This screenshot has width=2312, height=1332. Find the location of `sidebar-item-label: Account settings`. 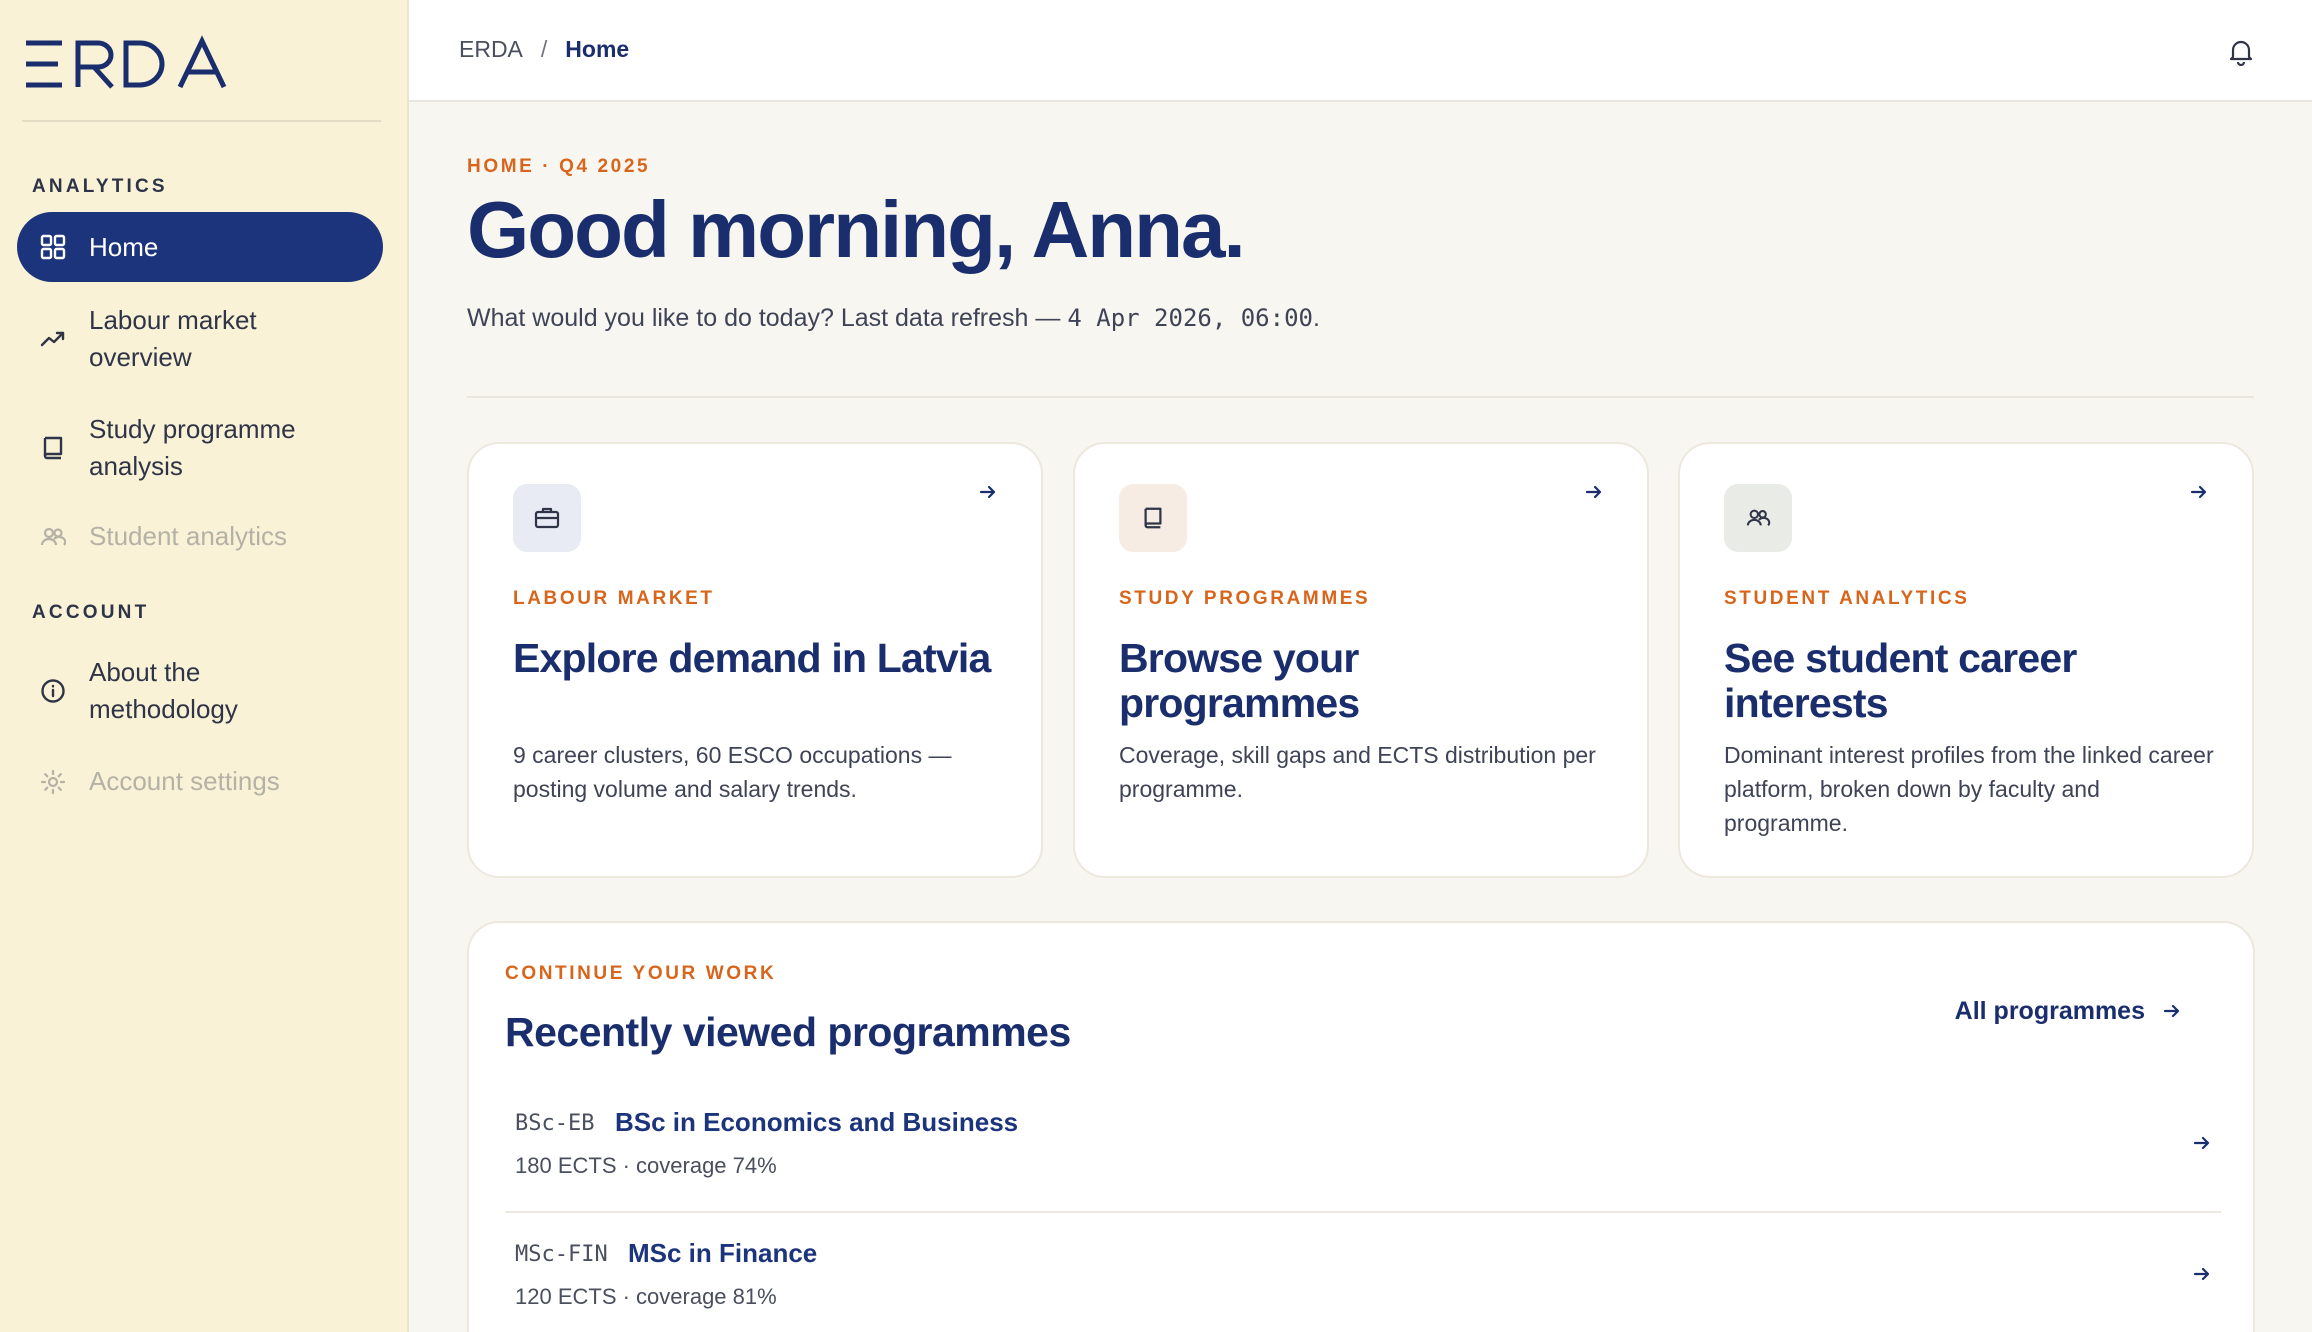

sidebar-item-label: Account settings is located at coordinates (184, 781).